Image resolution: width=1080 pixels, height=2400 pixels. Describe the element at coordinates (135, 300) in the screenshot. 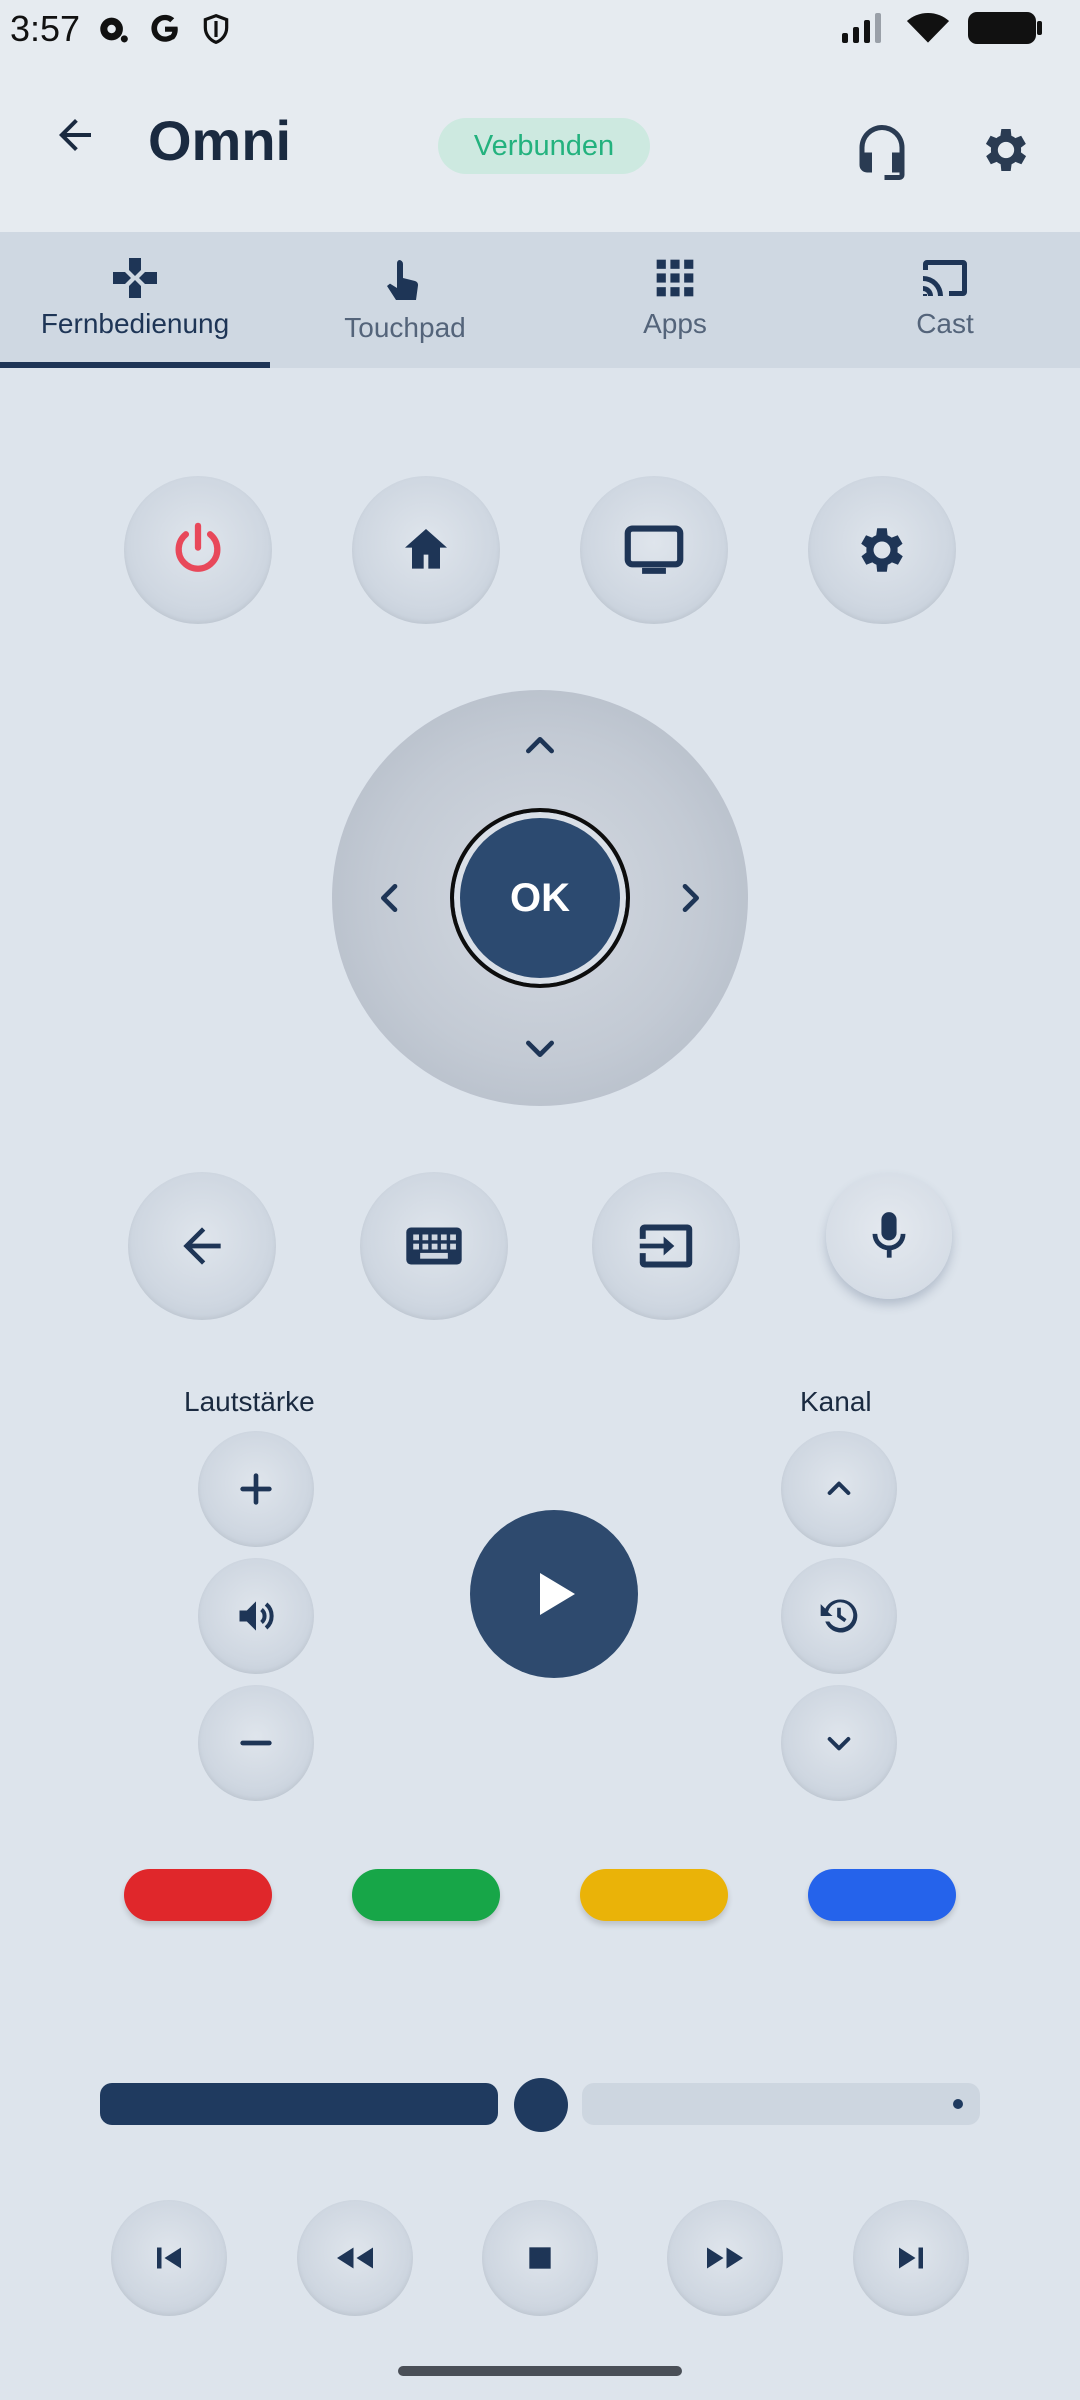

I see `tab-remote: Fernbedienung` at that location.